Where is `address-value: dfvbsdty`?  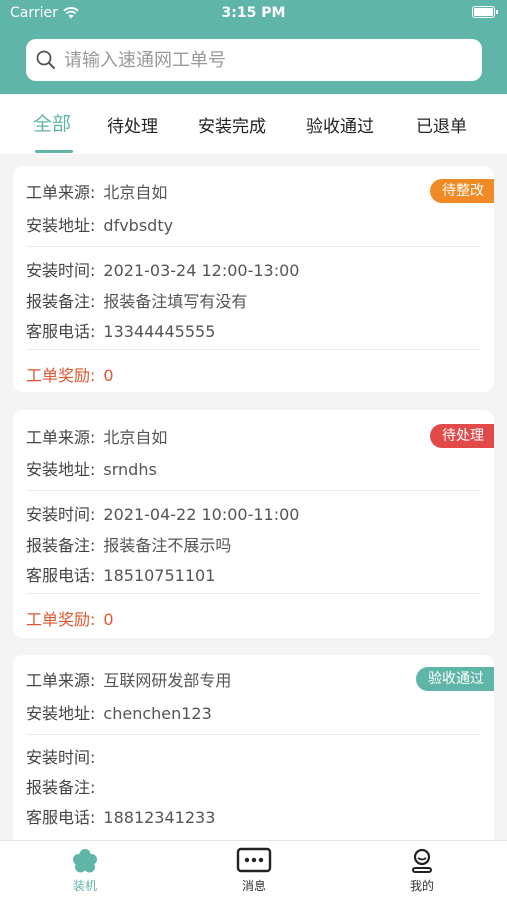 address-value: dfvbsdty is located at coordinates (138, 225).